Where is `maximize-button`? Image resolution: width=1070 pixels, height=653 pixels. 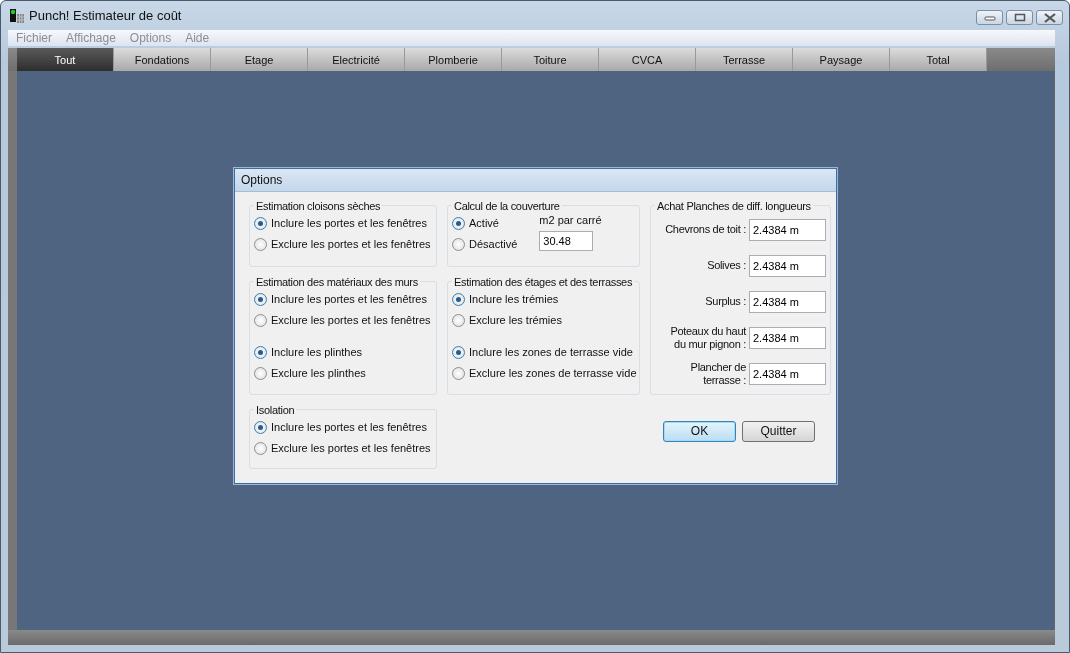
maximize-button is located at coordinates (1019, 17).